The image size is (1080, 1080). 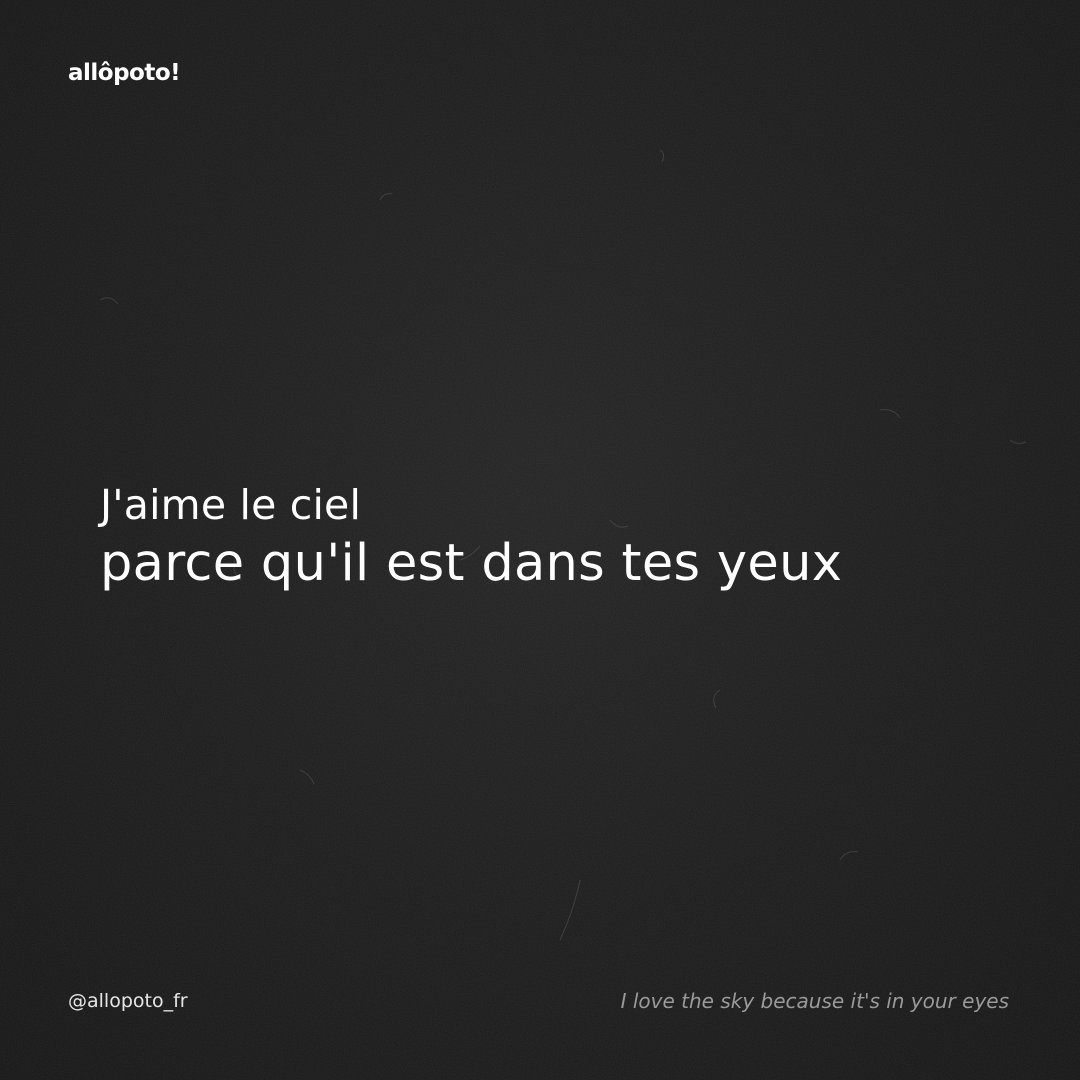 What do you see at coordinates (231, 505) in the screenshot?
I see `quote-line-1: J'aime le ciel` at bounding box center [231, 505].